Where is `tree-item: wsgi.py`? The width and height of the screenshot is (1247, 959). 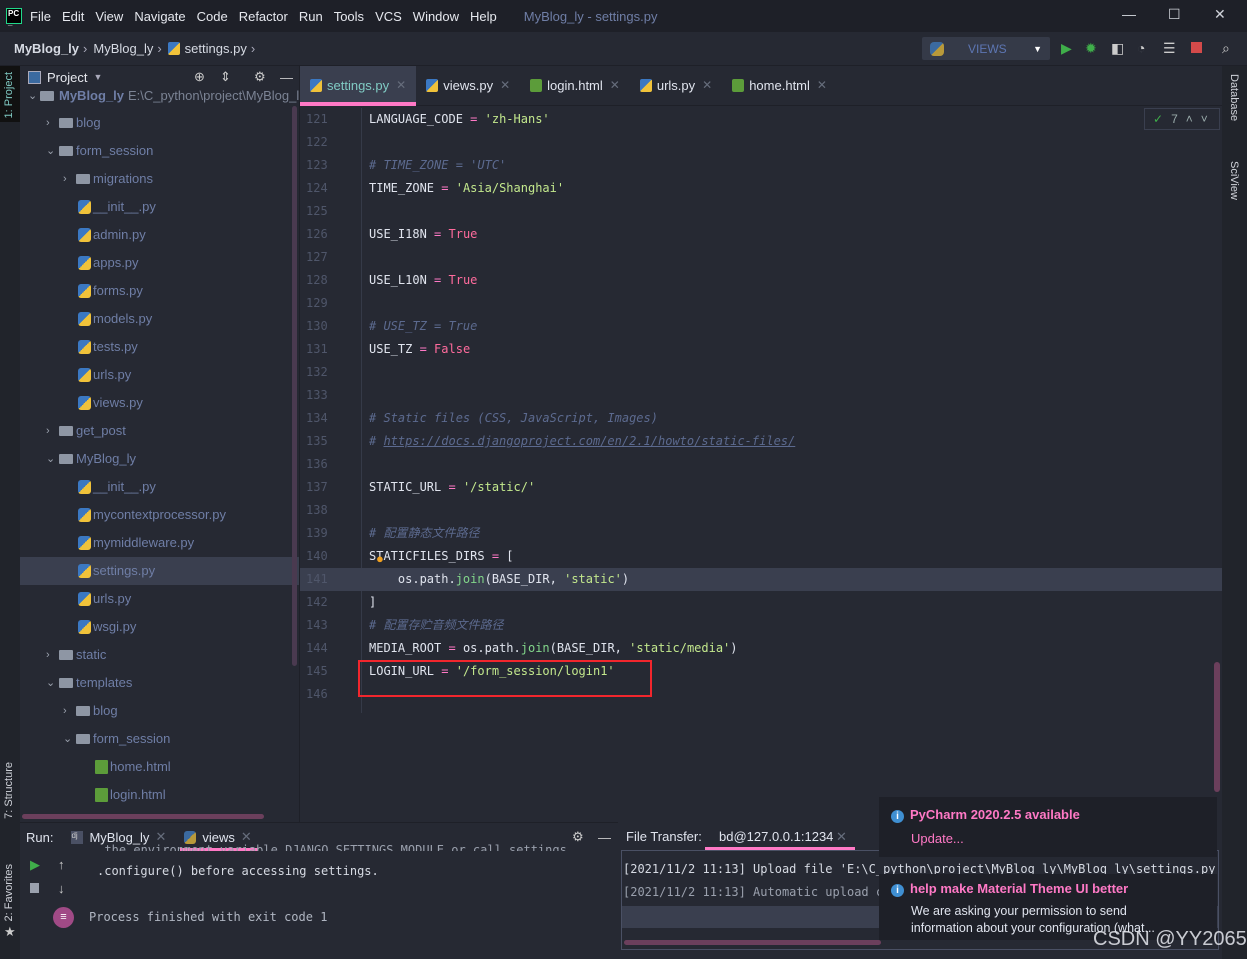
tree-item: wsgi.py is located at coordinates (159, 627).